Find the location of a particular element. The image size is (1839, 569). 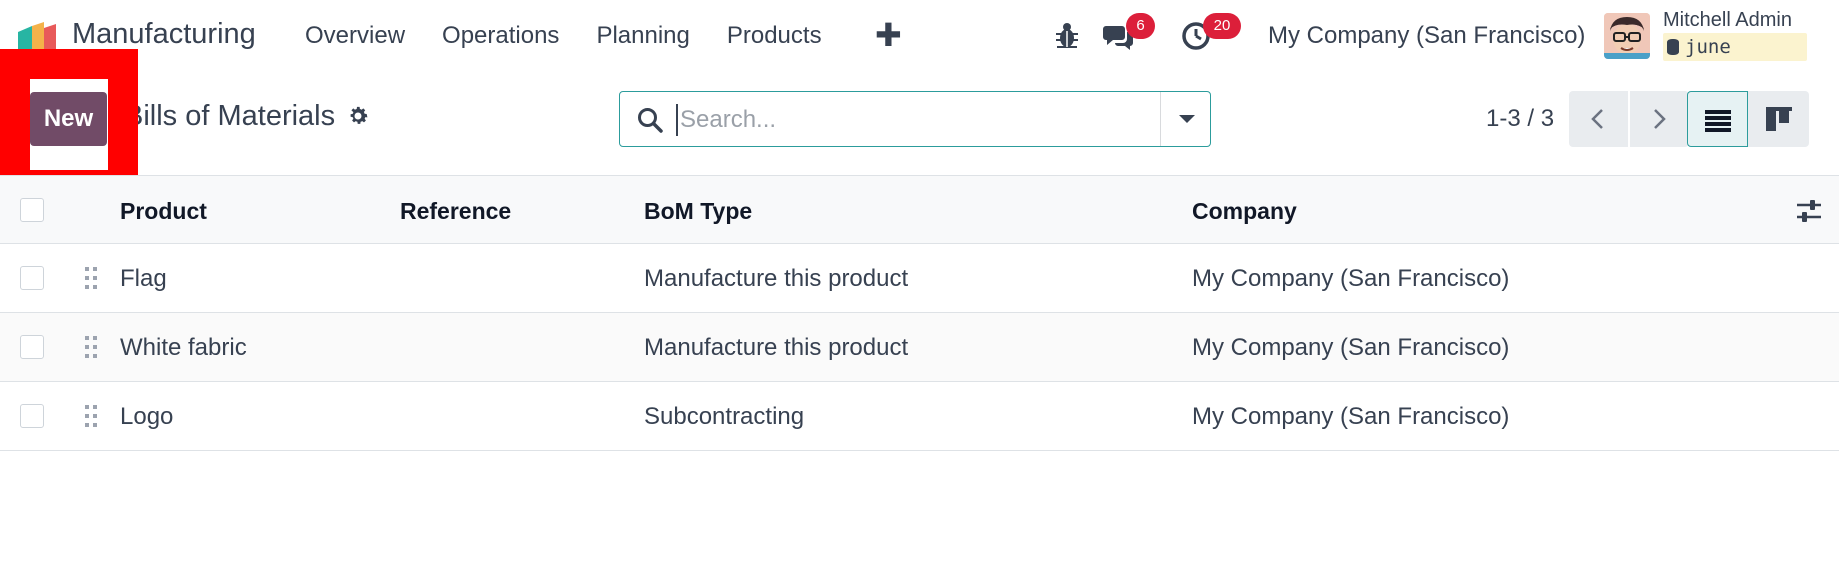

company-switcher: My Company (San Francisco) is located at coordinates (1426, 36).